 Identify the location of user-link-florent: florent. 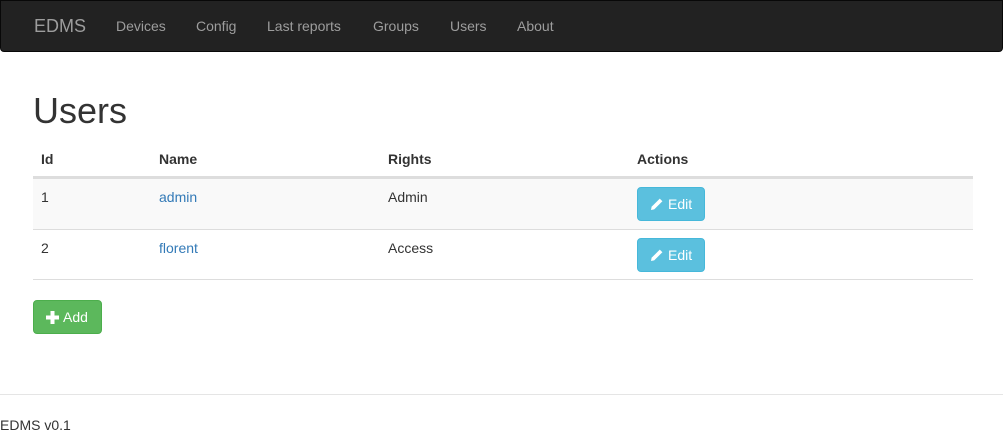
(178, 248).